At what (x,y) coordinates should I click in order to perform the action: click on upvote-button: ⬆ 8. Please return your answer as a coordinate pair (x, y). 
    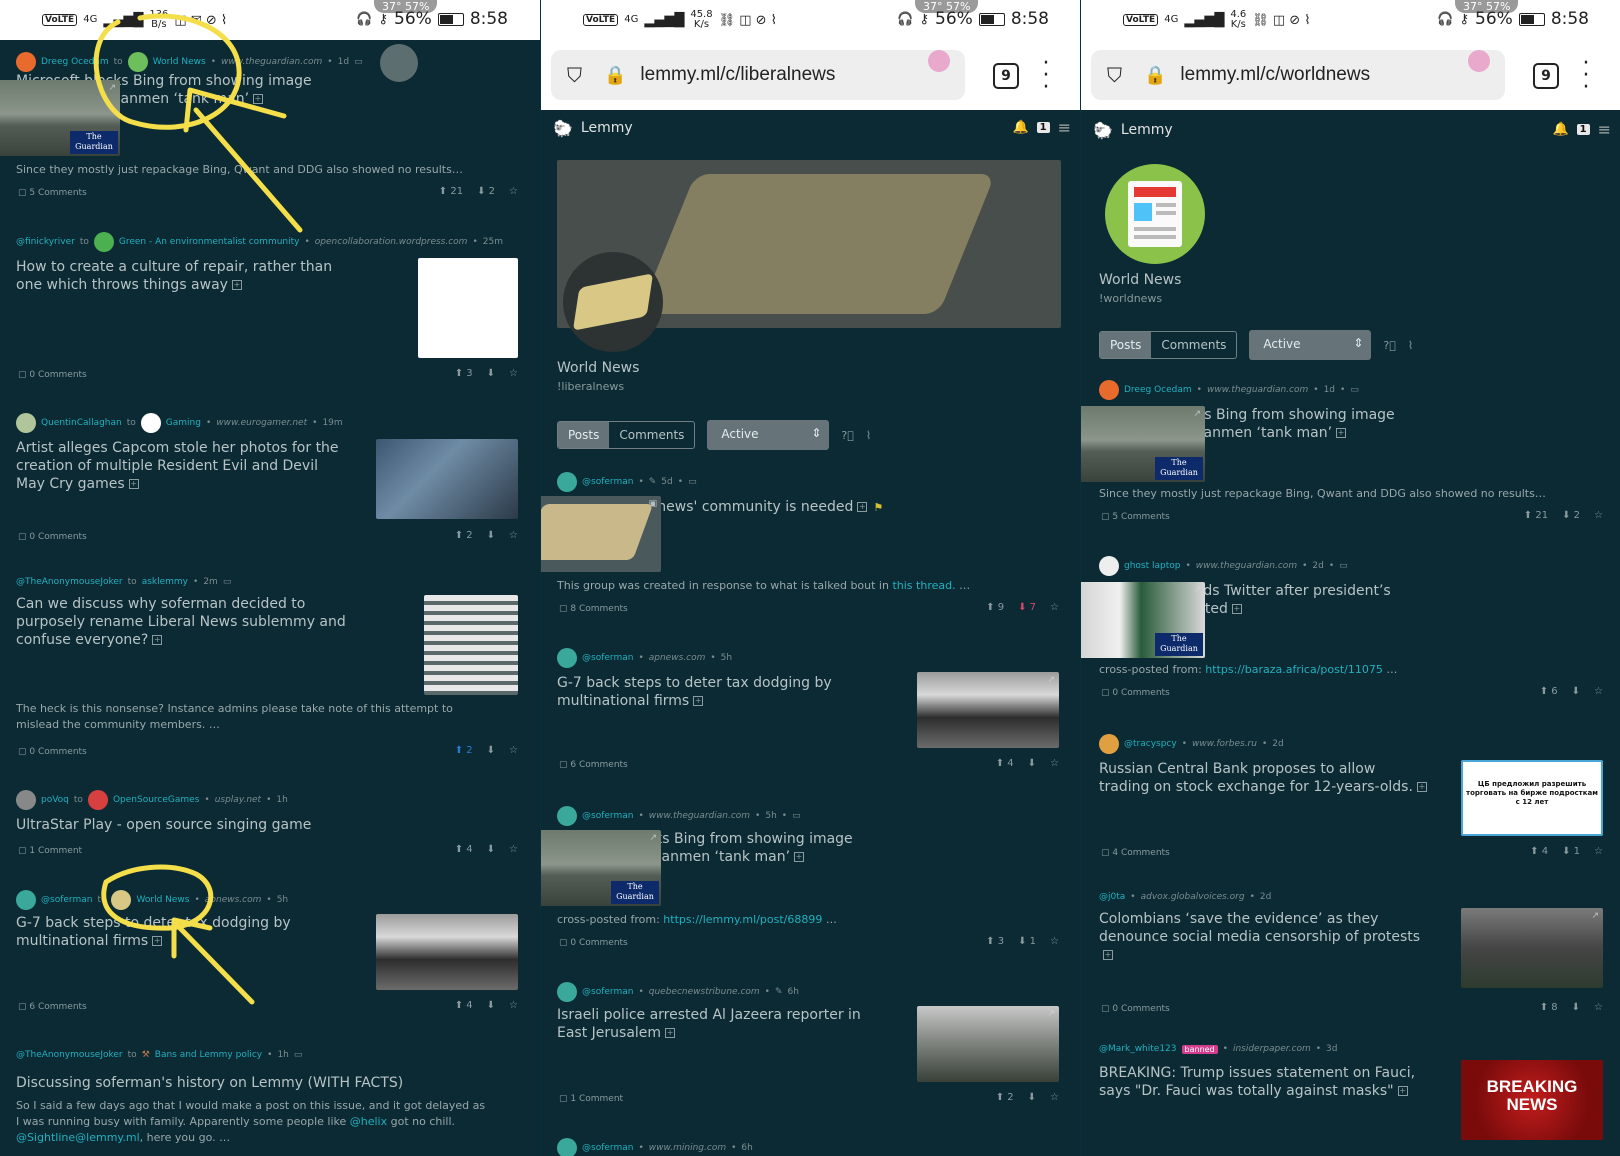
    Looking at the image, I should click on (1549, 1007).